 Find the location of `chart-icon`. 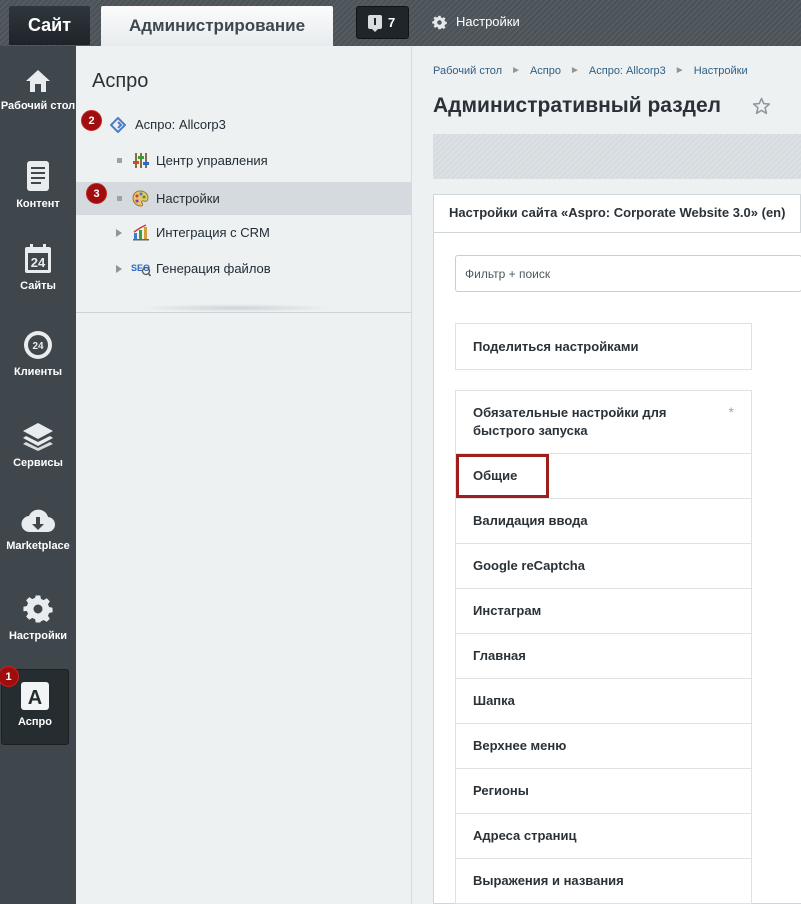

chart-icon is located at coordinates (141, 232).